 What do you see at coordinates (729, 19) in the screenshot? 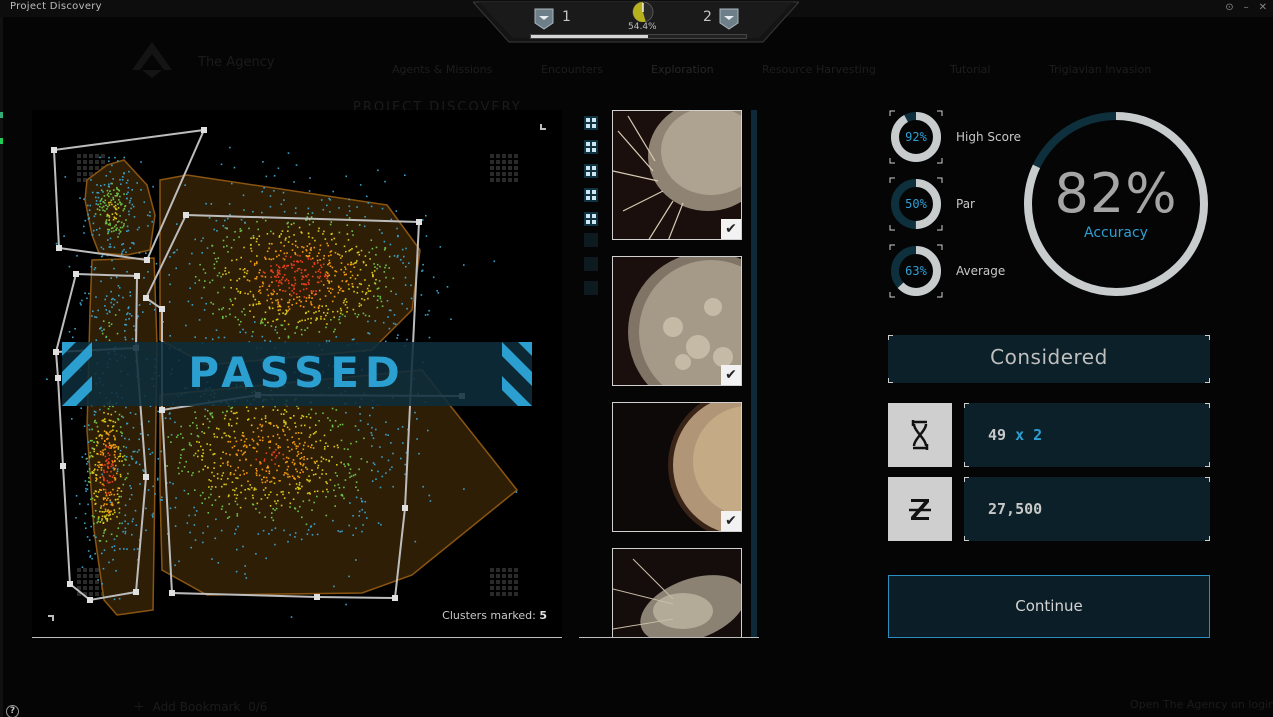
I see `rank-badge-right-icon` at bounding box center [729, 19].